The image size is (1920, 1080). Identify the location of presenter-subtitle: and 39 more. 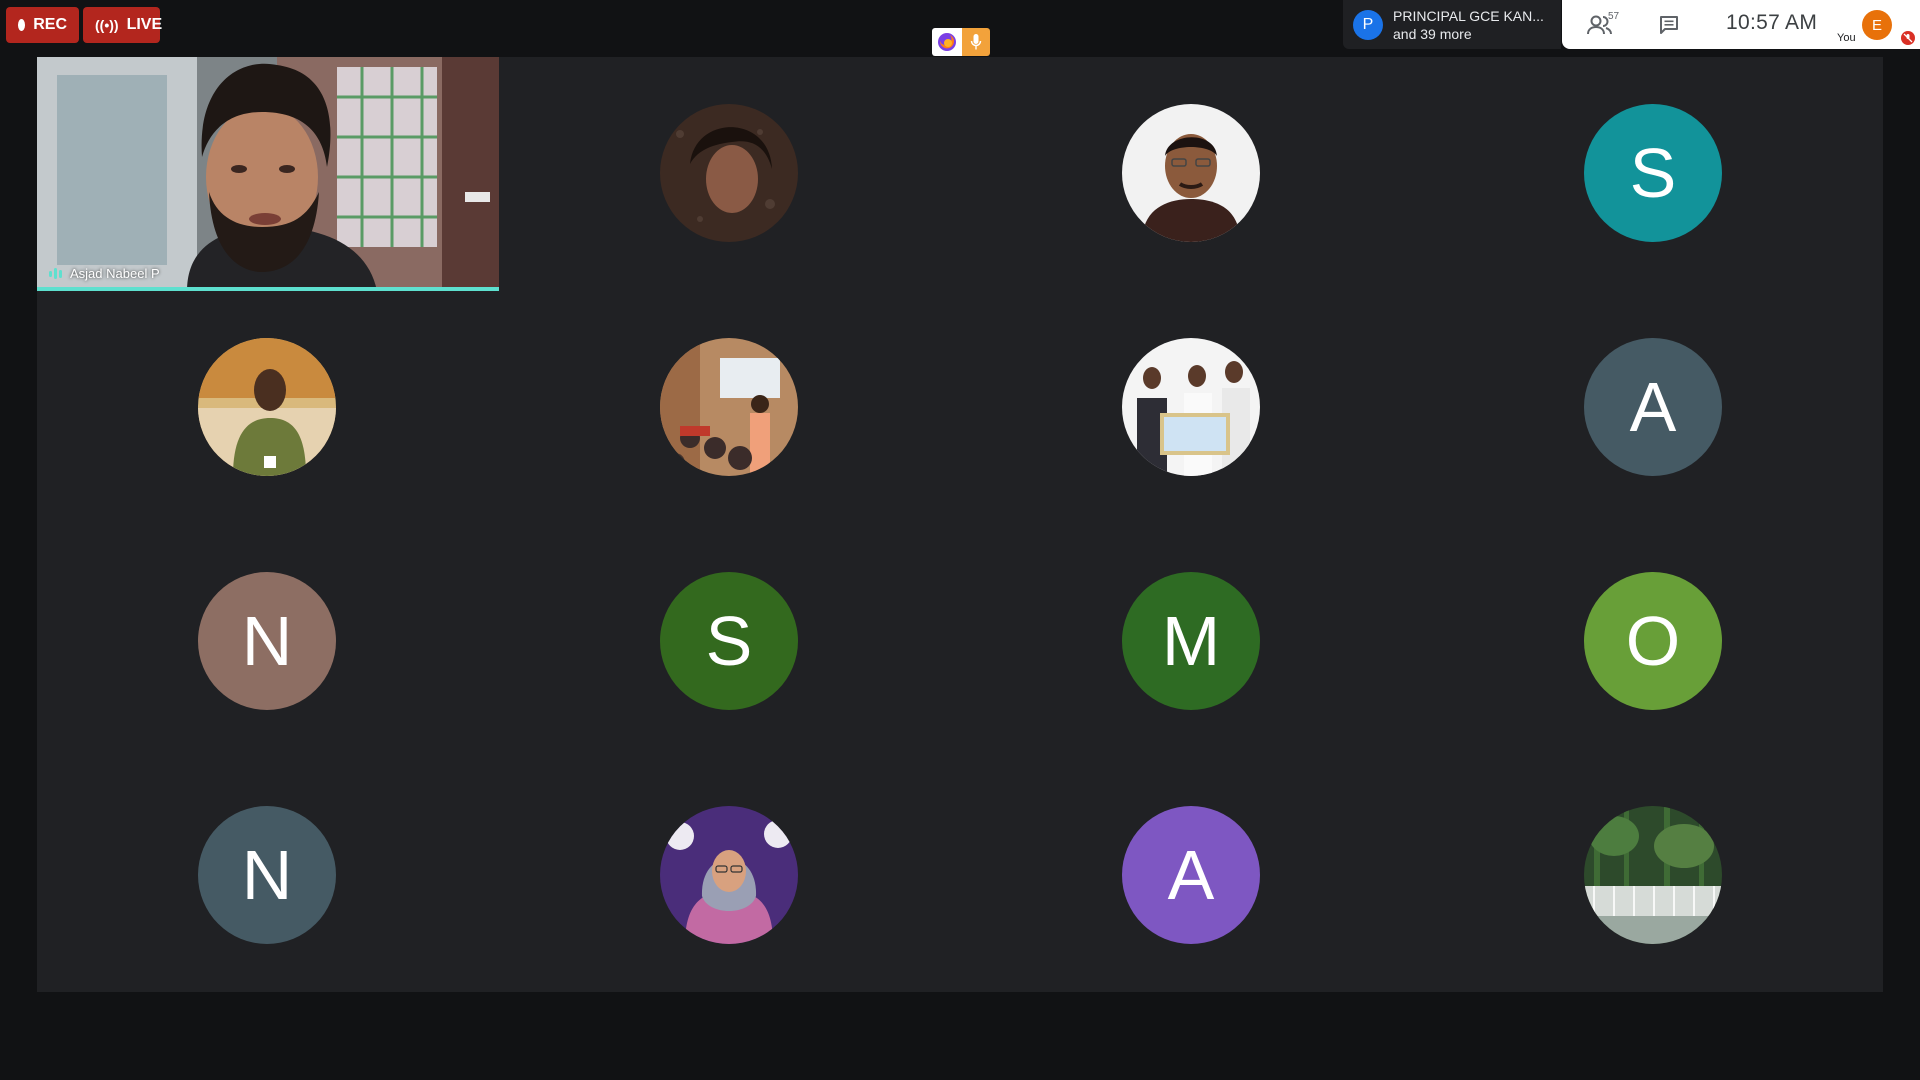
(1432, 33).